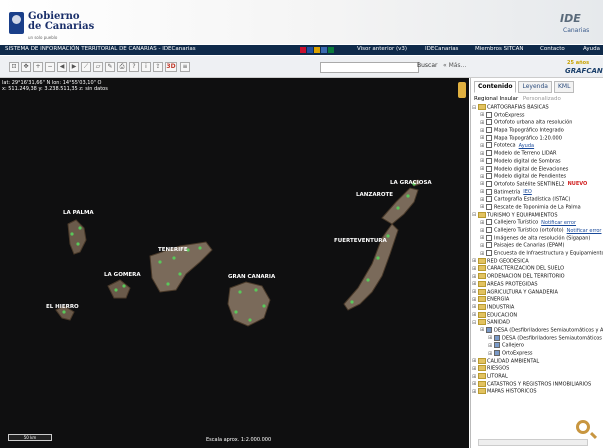 Image resolution: width=603 pixels, height=448 pixels. Describe the element at coordinates (570, 18) in the screenshot. I see `ide-canarias-logo: IDE` at that location.